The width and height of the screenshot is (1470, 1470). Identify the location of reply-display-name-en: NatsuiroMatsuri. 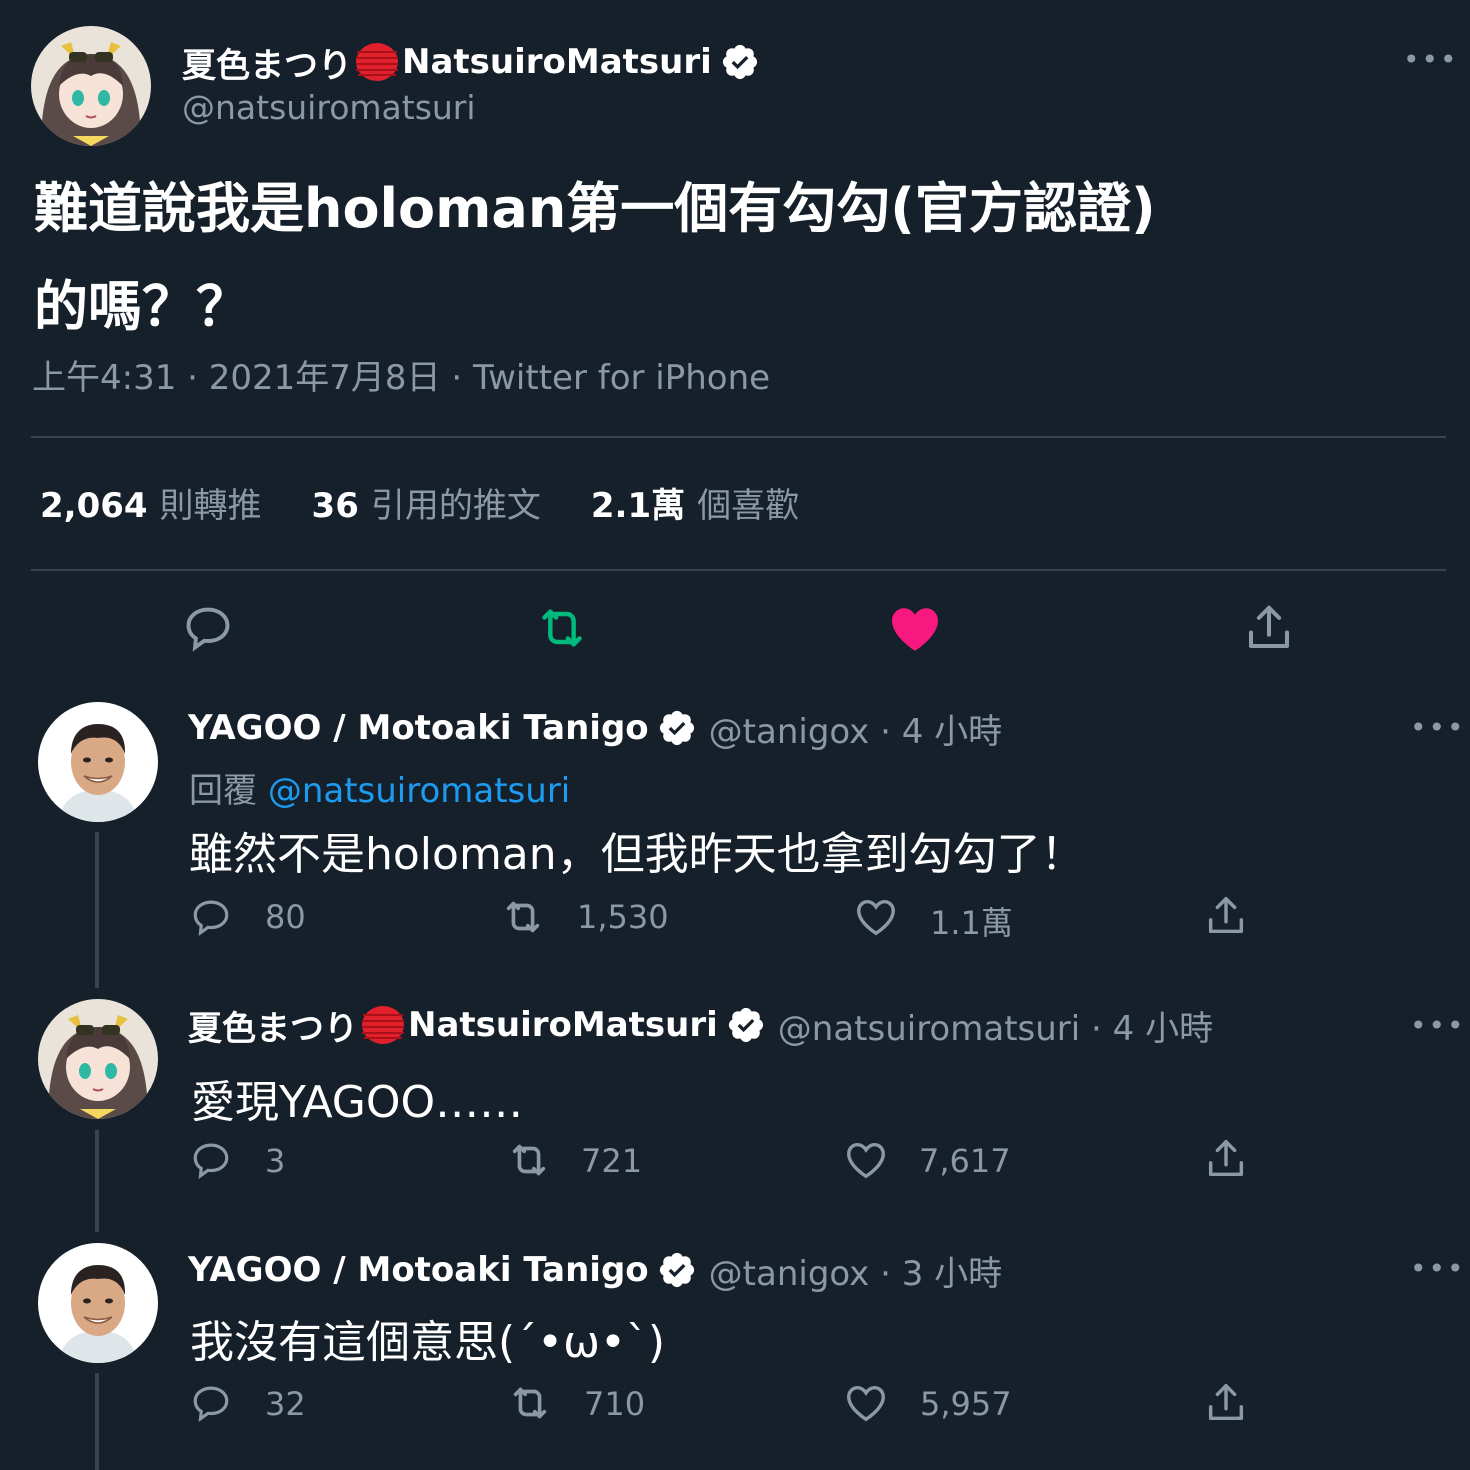
(563, 1025).